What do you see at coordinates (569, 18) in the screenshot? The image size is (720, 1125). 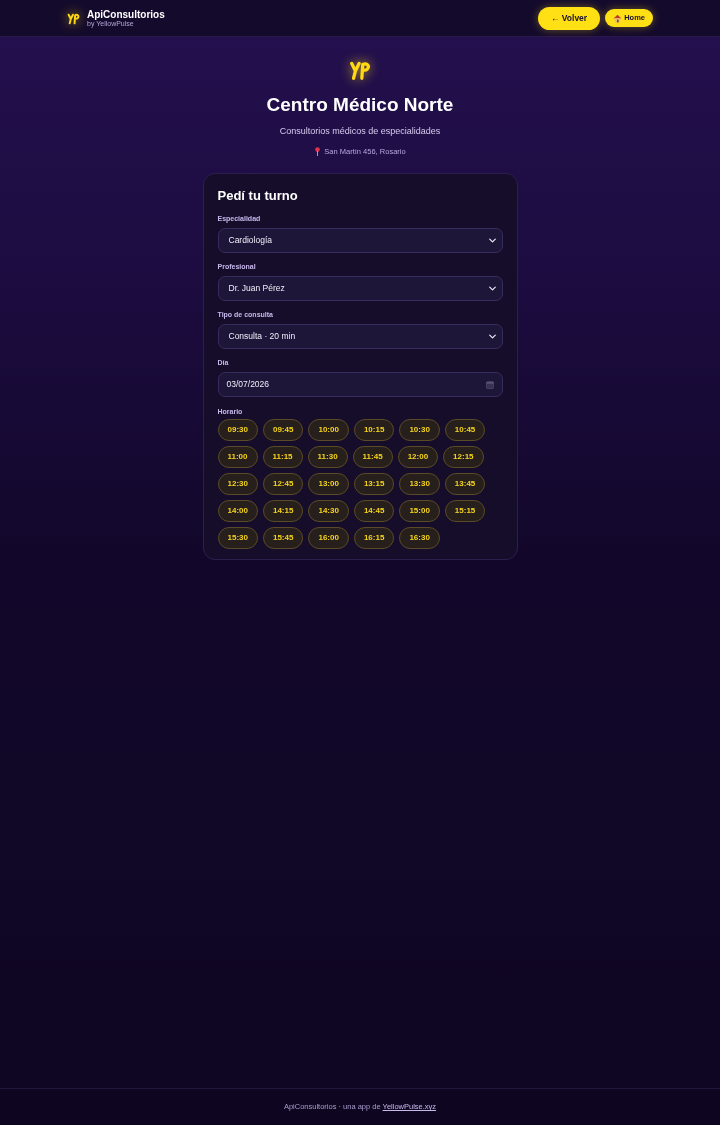 I see `back-button: ← Volver` at bounding box center [569, 18].